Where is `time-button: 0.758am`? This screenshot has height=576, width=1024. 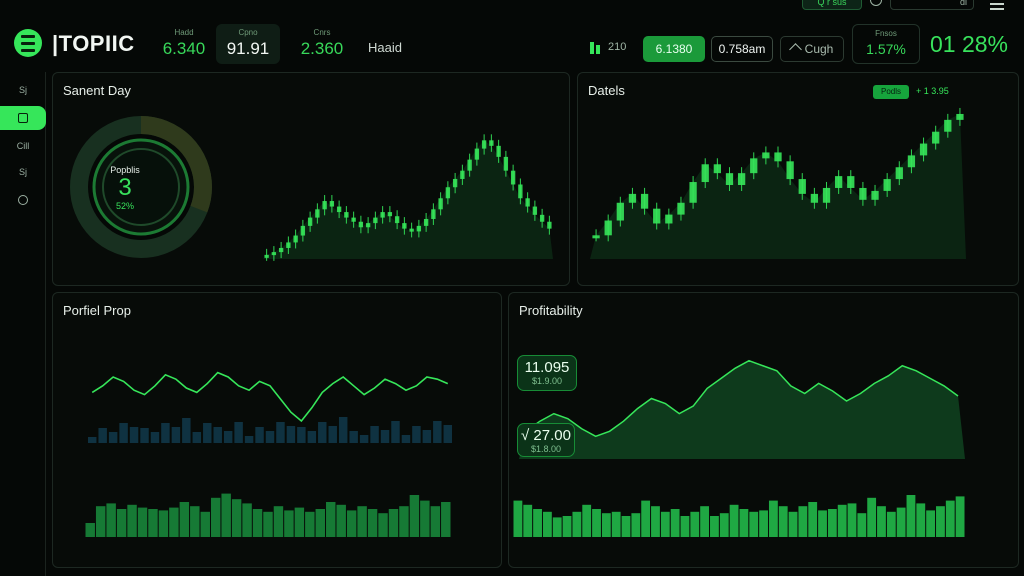
time-button: 0.758am is located at coordinates (742, 49).